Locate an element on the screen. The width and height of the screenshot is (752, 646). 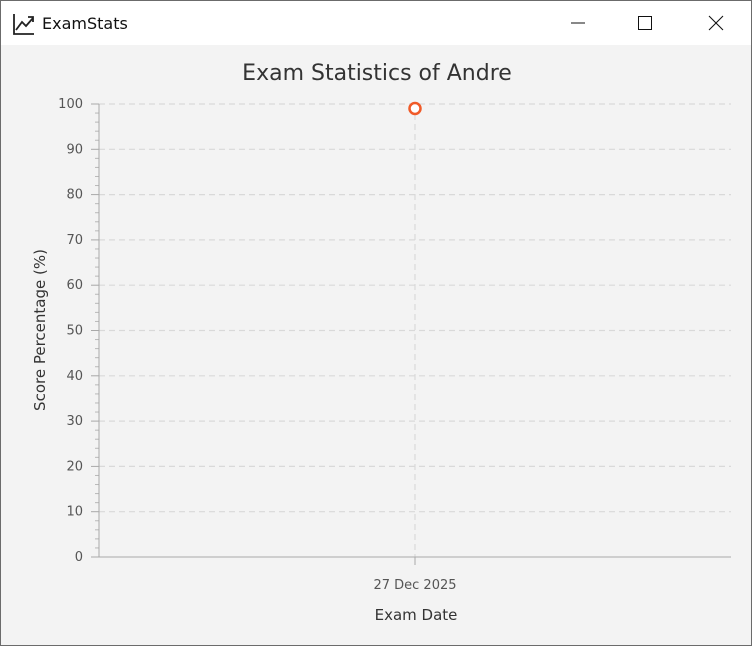
maximize-button is located at coordinates (645, 23).